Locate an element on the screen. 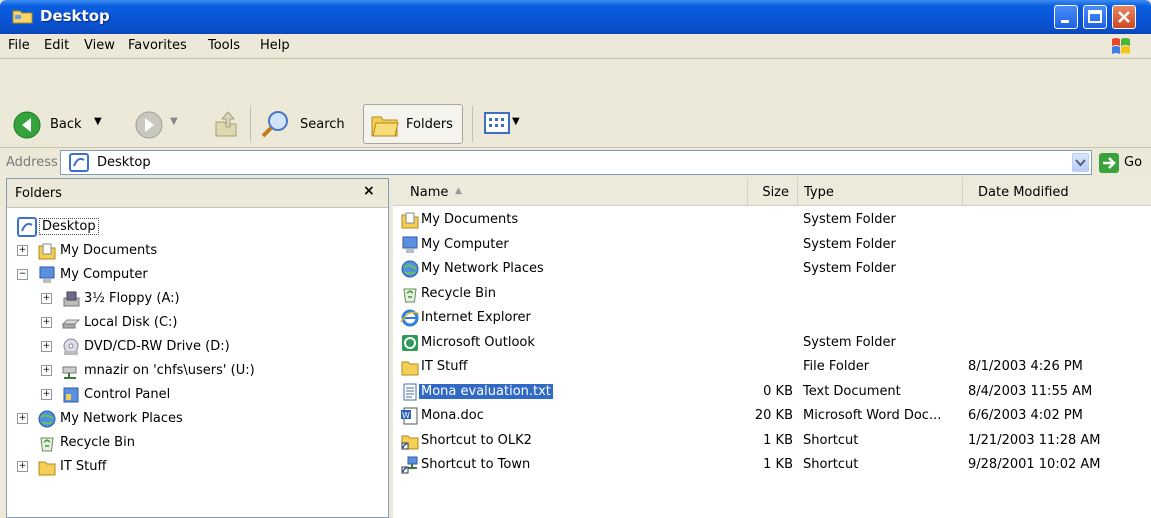 This screenshot has width=1151, height=518. tree-item-dvd-drive: + DVD/CD-RW Drive (D:) is located at coordinates (197, 347).